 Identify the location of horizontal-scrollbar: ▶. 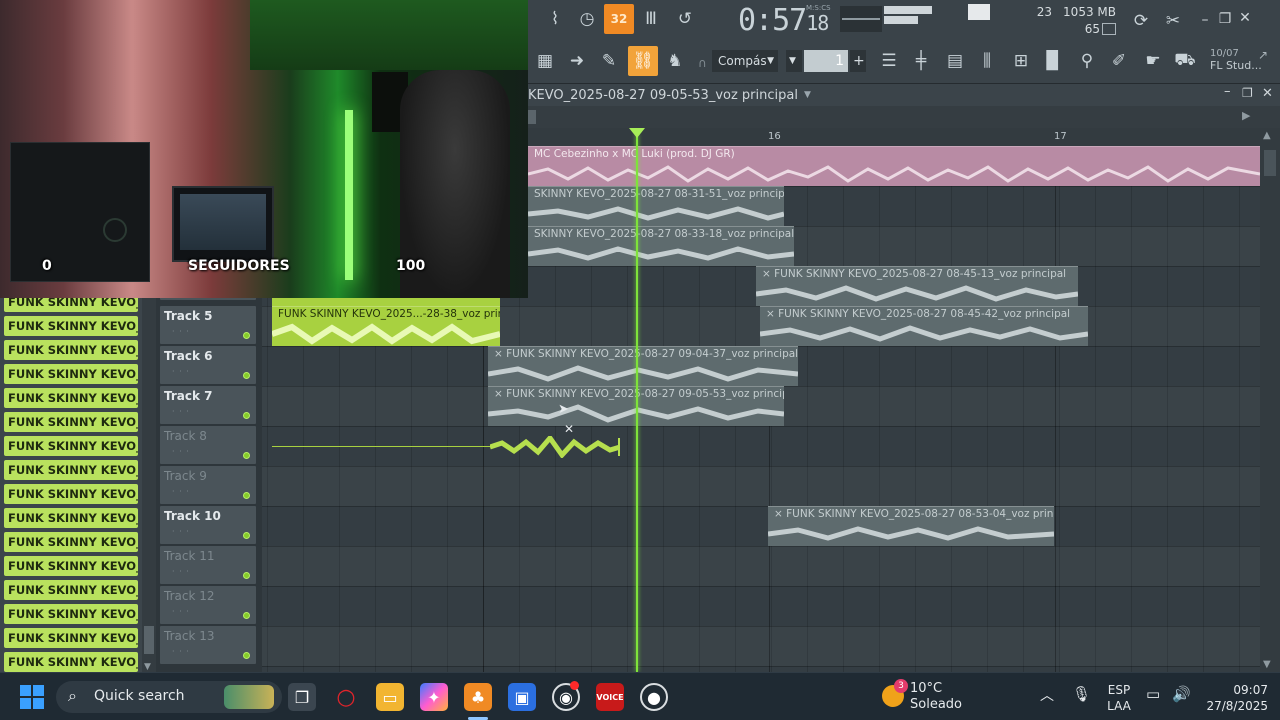
(904, 117).